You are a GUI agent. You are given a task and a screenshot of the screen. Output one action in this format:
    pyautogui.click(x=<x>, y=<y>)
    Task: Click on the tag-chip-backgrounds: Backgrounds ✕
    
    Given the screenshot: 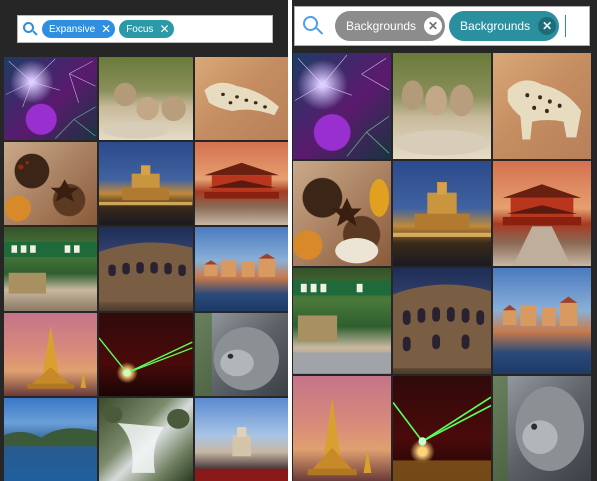 What is the action you would take?
    pyautogui.click(x=390, y=26)
    